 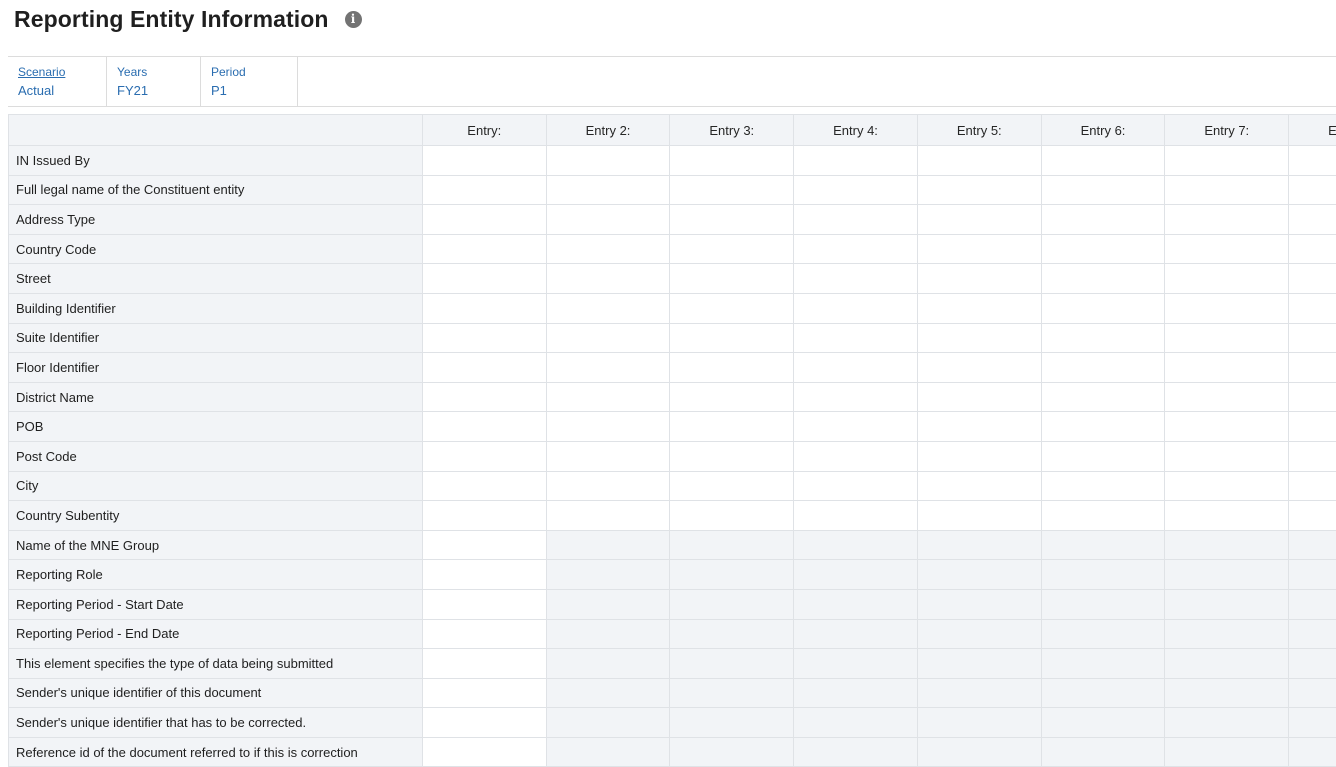 I want to click on pov-item-years: Years FY21, so click(x=154, y=81).